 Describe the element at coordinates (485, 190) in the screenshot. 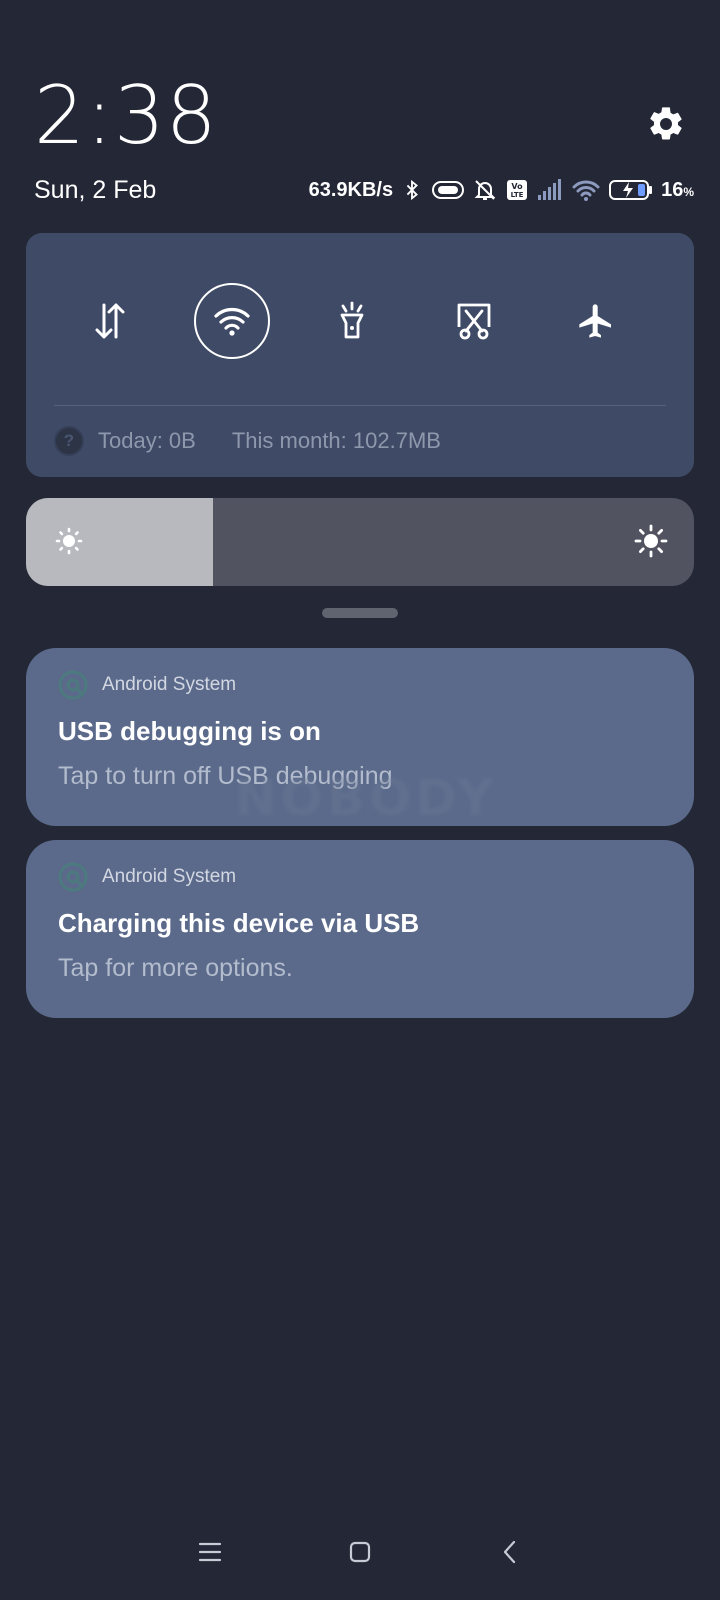

I see `silent-bell-icon` at that location.